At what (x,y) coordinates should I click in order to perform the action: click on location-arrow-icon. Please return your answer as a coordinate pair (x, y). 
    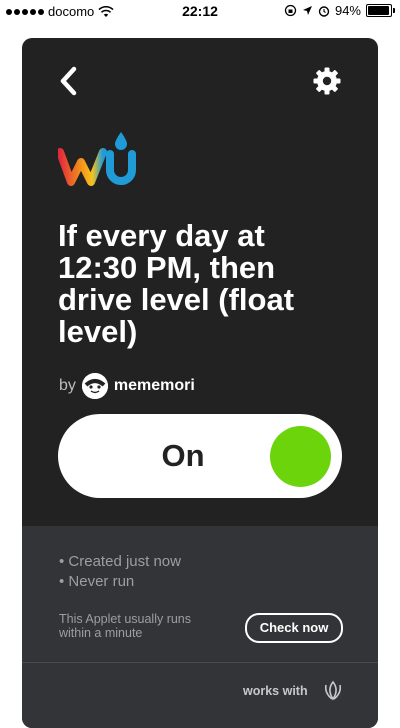
    Looking at the image, I should click on (307, 10).